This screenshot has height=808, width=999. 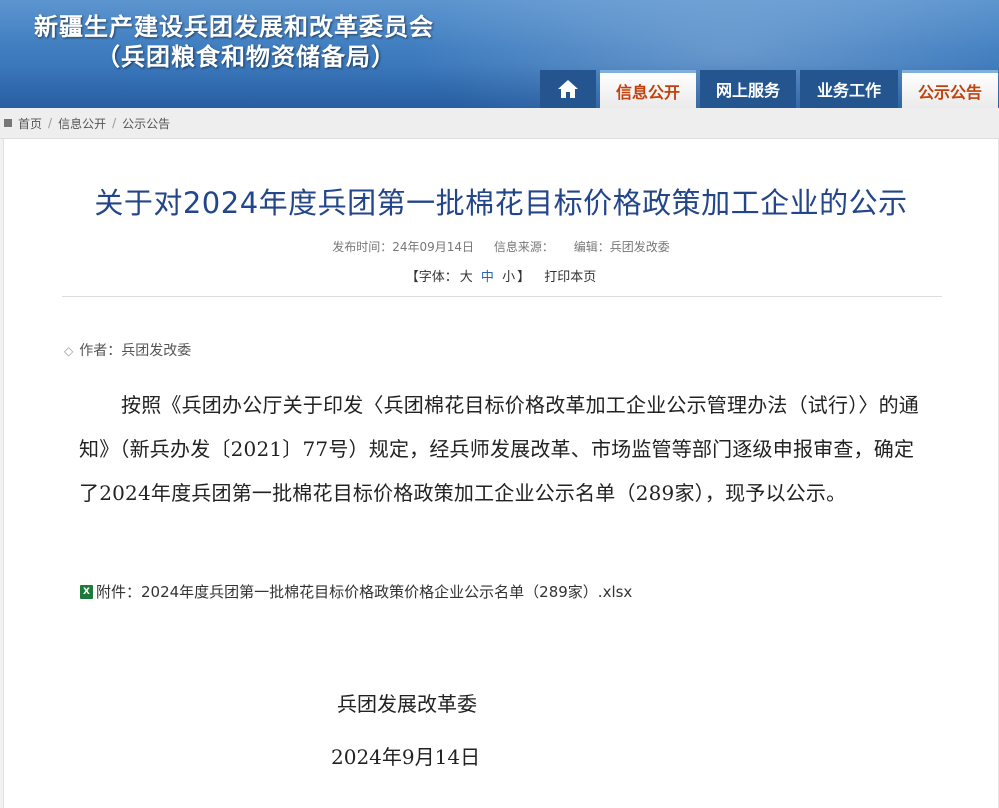 What do you see at coordinates (621, 247) in the screenshot?
I see `editor: 编辑：兵团发改委` at bounding box center [621, 247].